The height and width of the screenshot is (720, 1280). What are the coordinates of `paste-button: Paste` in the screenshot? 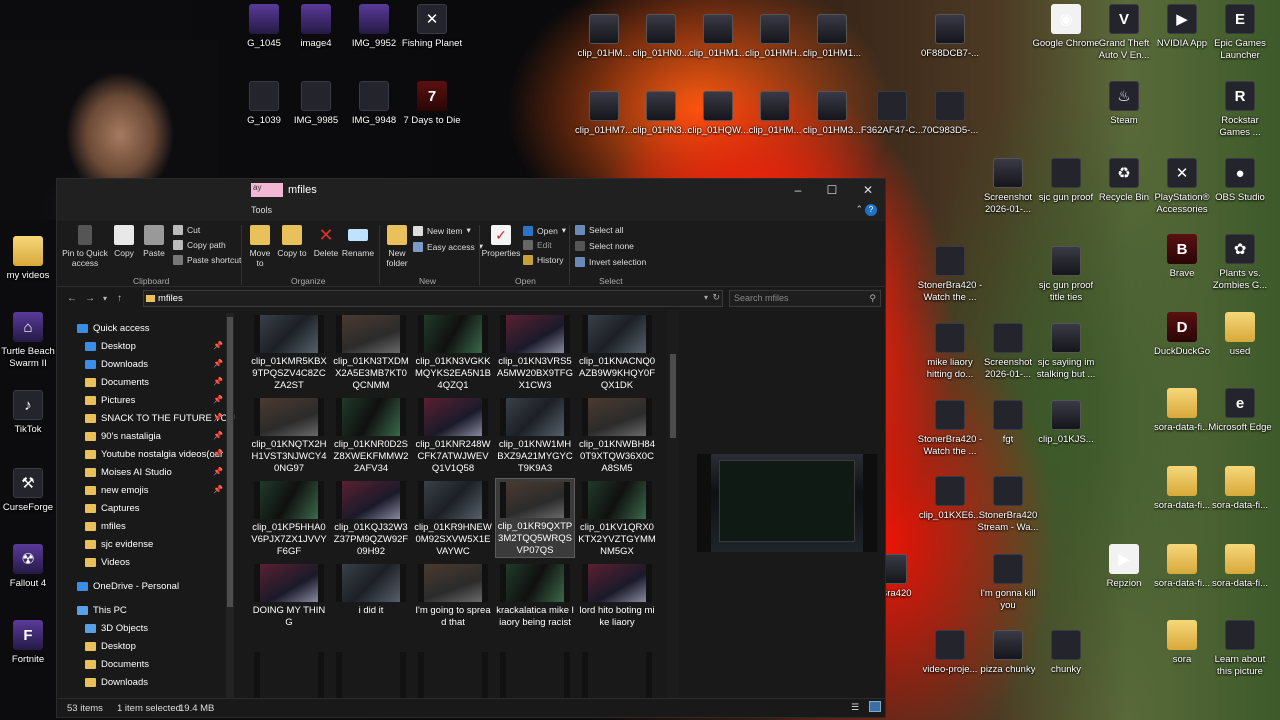 It's located at (154, 241).